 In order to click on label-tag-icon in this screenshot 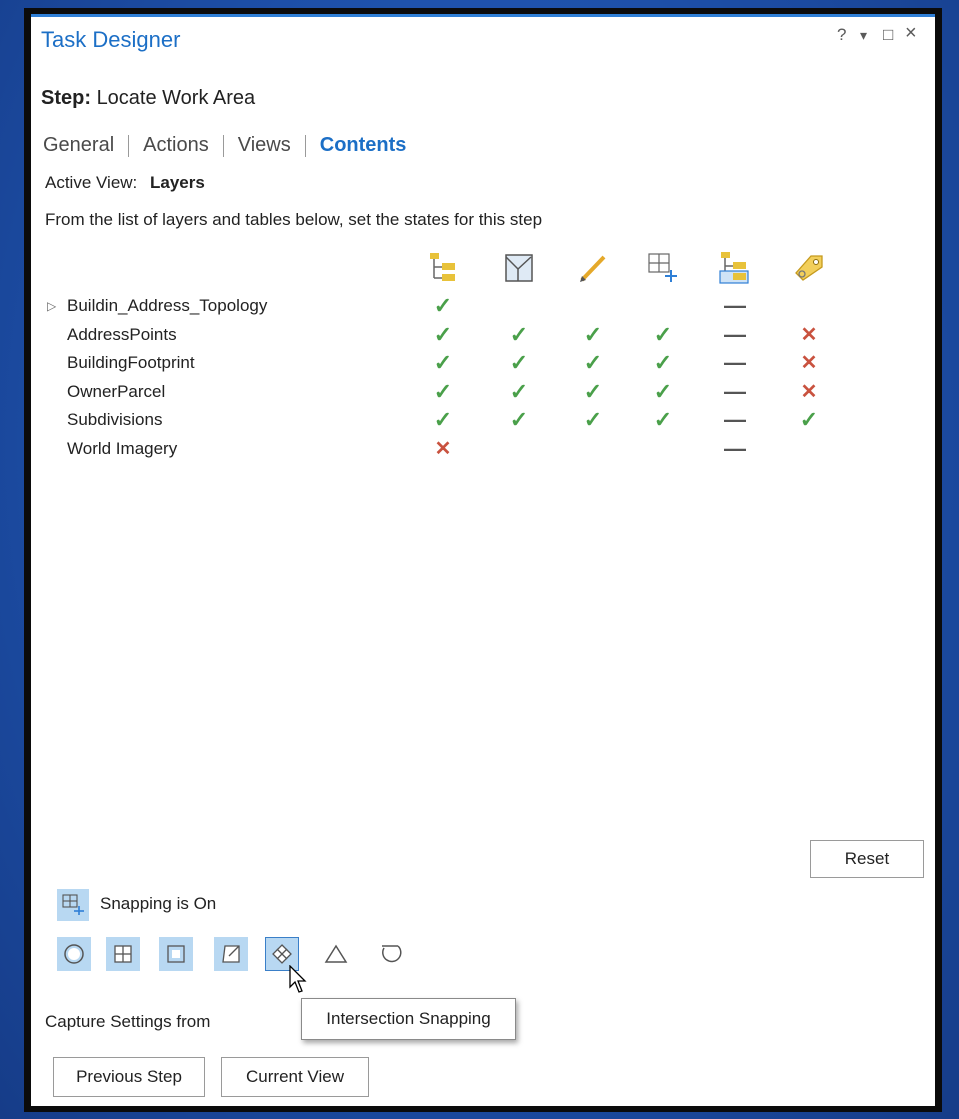, I will do `click(809, 268)`.